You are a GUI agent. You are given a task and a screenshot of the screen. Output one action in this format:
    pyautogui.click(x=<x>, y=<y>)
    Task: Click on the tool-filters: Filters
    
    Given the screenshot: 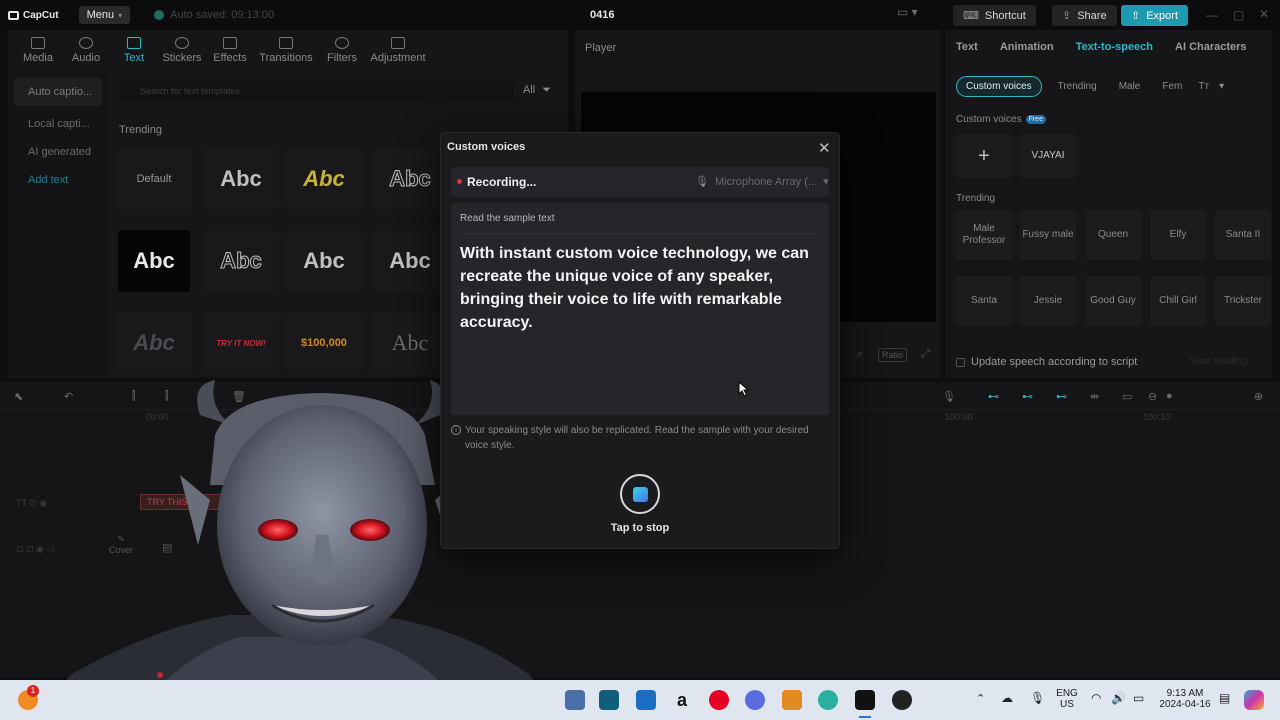 What is the action you would take?
    pyautogui.click(x=342, y=50)
    